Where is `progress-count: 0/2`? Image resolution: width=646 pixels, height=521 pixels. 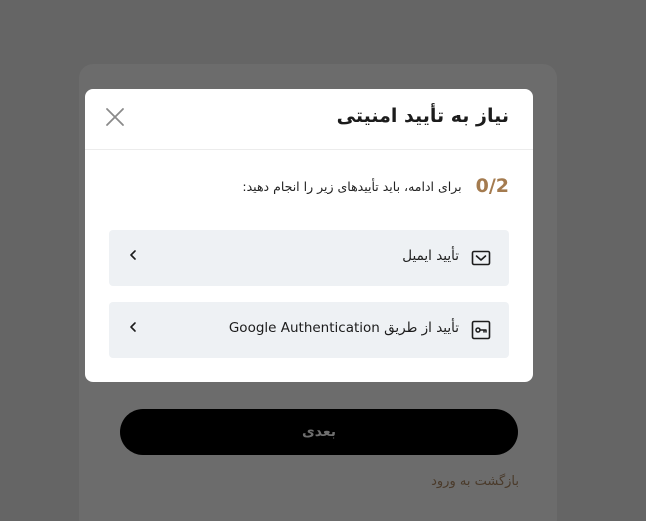
progress-count: 0/2 is located at coordinates (492, 186).